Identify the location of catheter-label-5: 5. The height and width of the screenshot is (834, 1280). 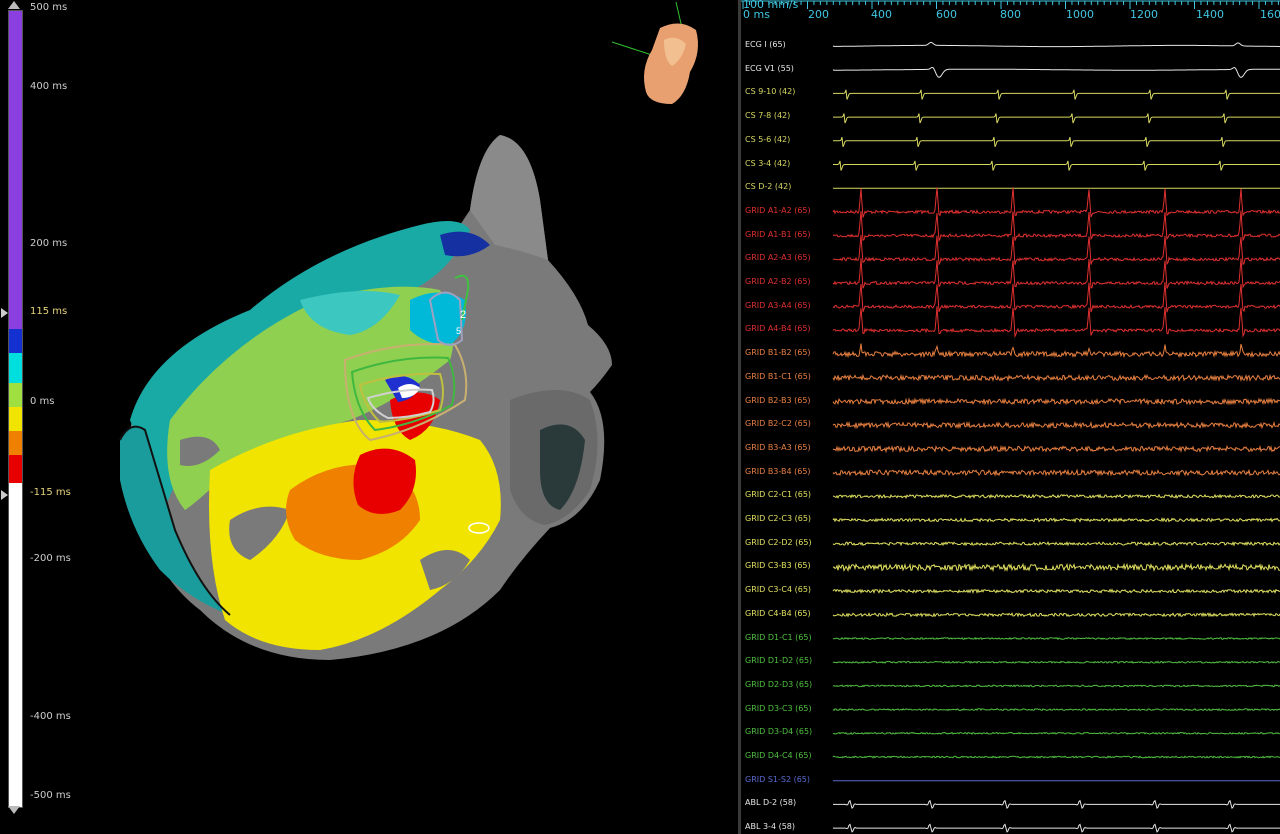
(458, 331).